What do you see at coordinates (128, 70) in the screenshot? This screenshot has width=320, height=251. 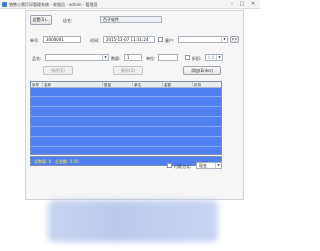 I see `delete-button: 删除(D)` at bounding box center [128, 70].